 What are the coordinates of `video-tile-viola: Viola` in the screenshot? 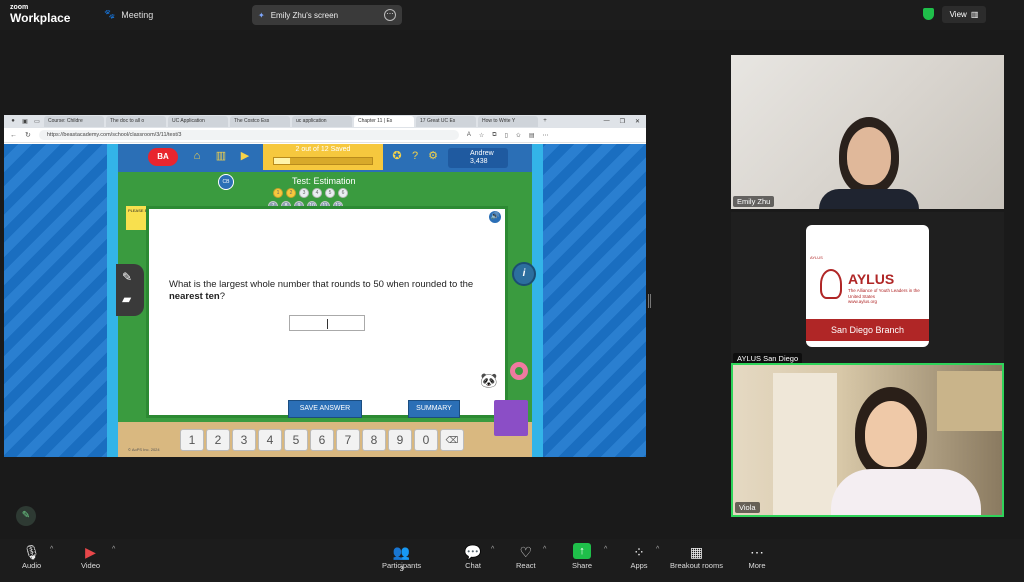 It's located at (867, 440).